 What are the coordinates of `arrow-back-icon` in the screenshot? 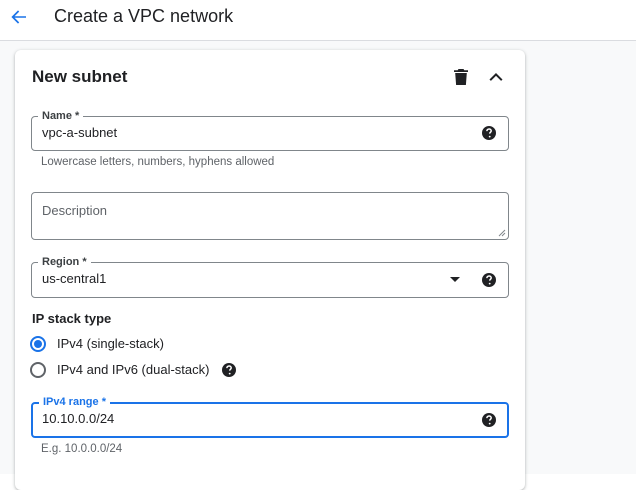 It's located at (18, 17).